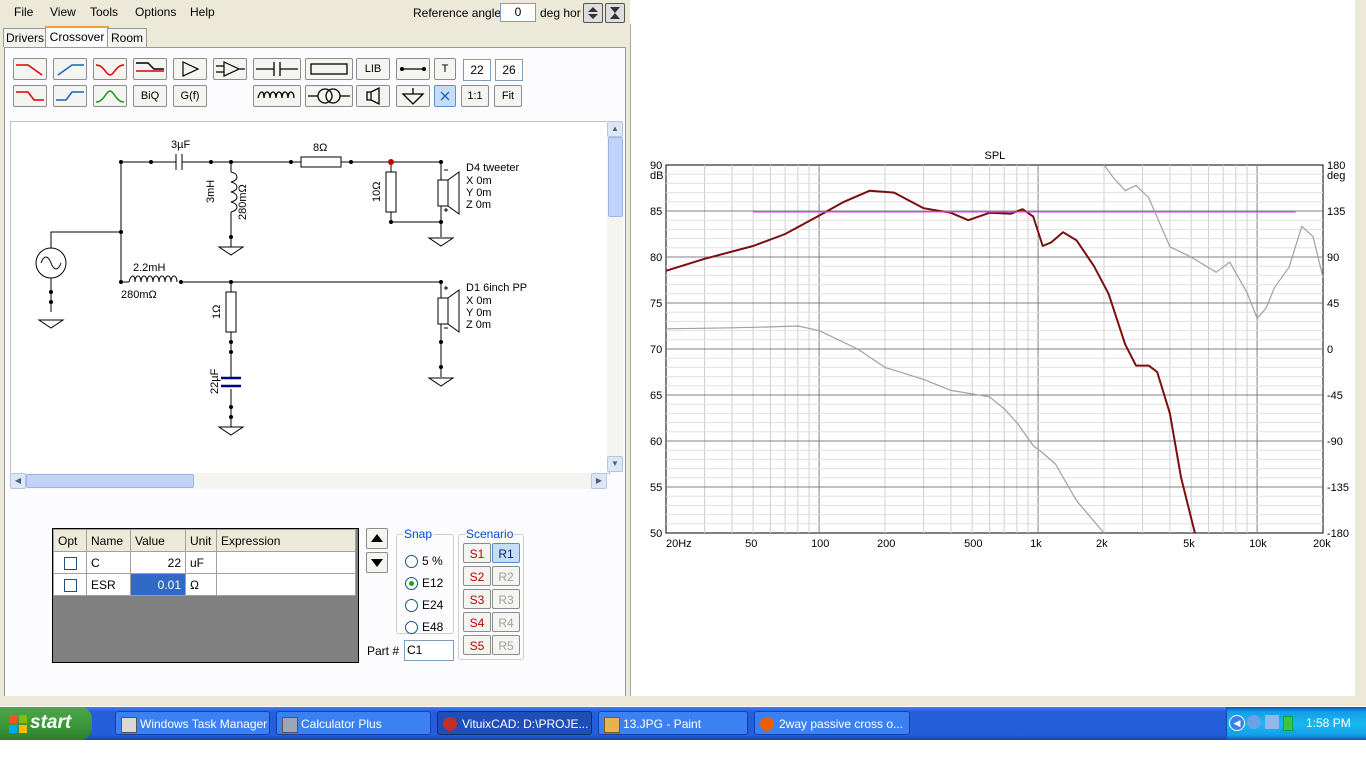 Image resolution: width=1366 pixels, height=768 pixels. Describe the element at coordinates (429, 650) in the screenshot. I see `part-number-input: C1` at that location.